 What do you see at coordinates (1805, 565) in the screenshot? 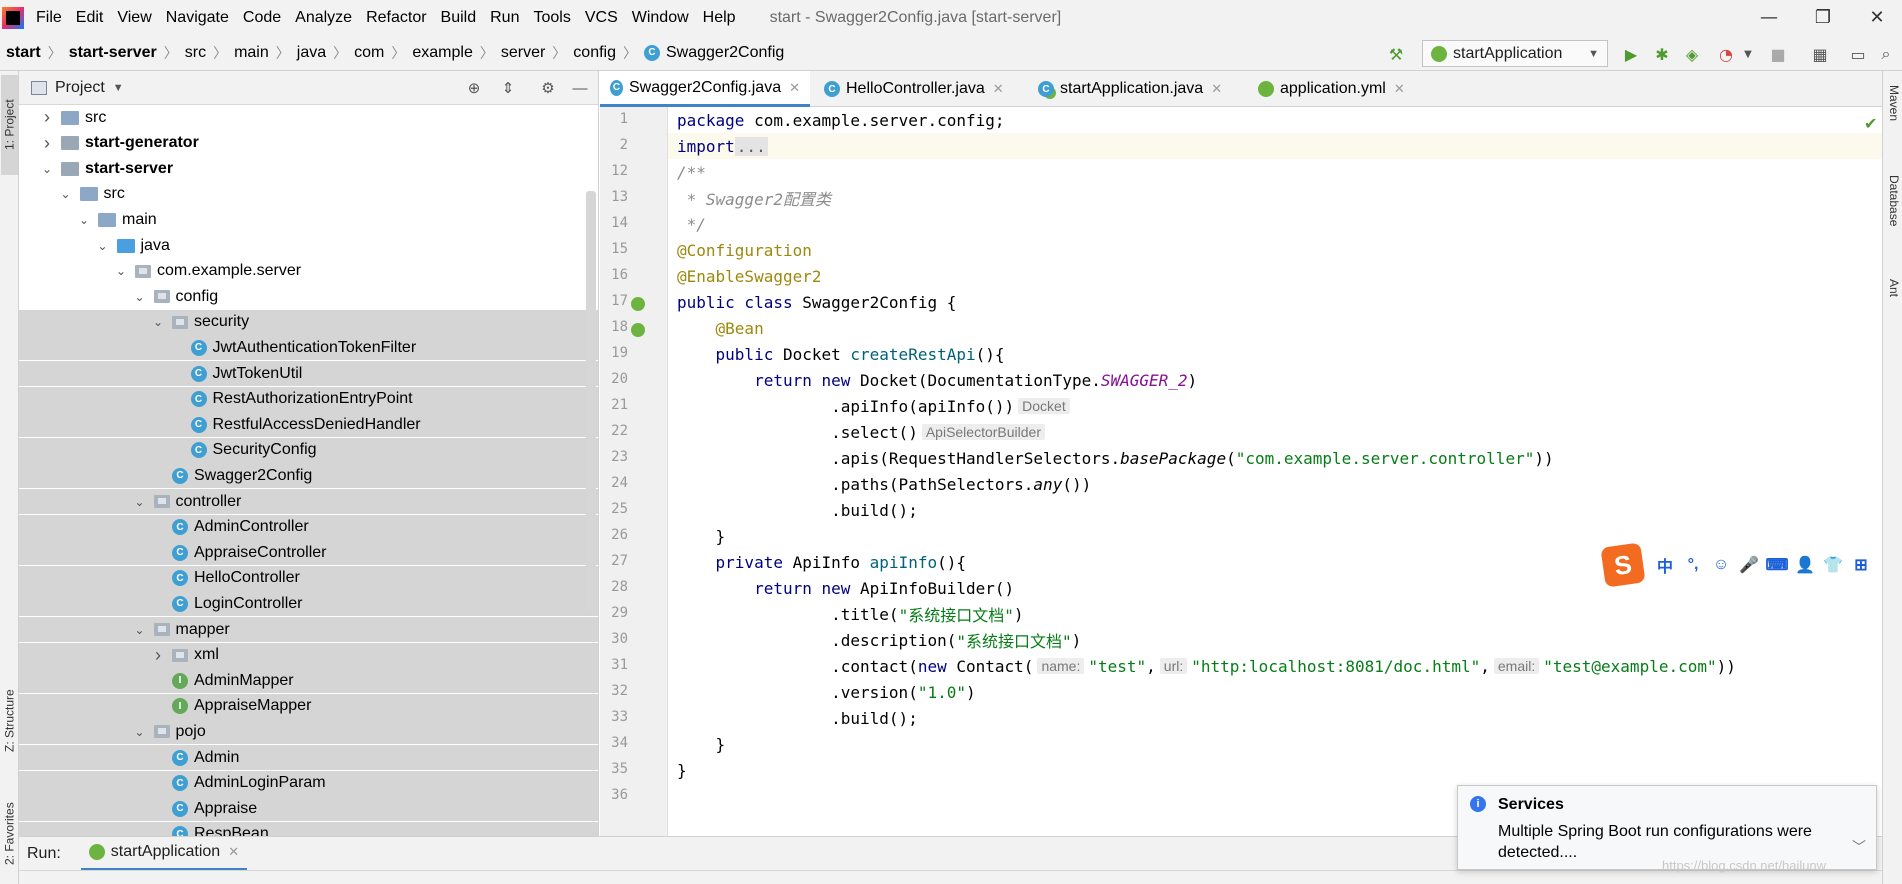
I see `ime-user-icon: 👤` at bounding box center [1805, 565].